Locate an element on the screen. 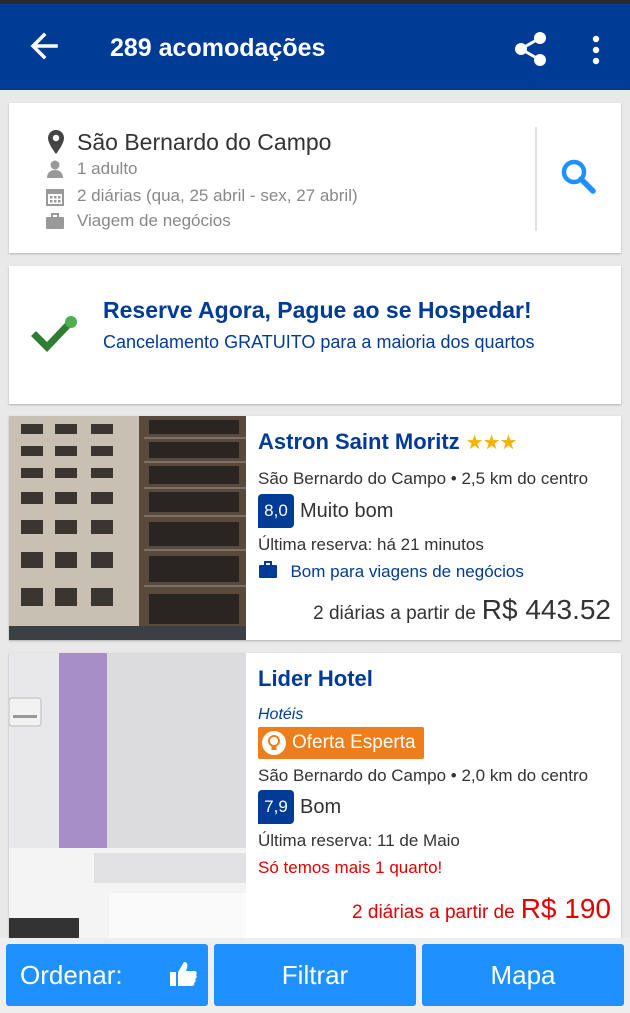  review-score-row: 8,0 Muito bom is located at coordinates (325, 511).